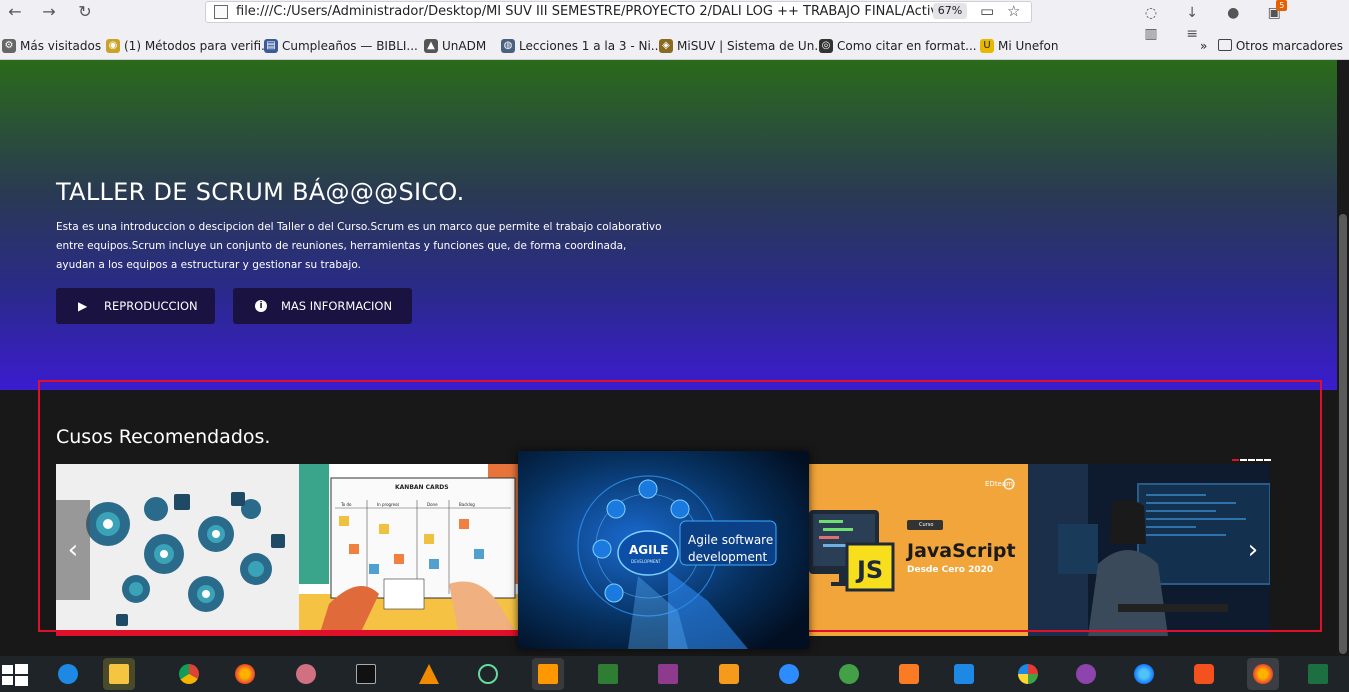  I want to click on bookmark-item: ⚙ Más visitados, so click(51, 46).